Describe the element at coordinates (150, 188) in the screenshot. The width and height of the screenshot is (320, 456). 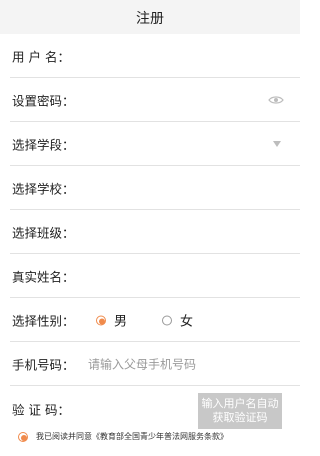
I see `school-select-row: 选择学校：` at that location.